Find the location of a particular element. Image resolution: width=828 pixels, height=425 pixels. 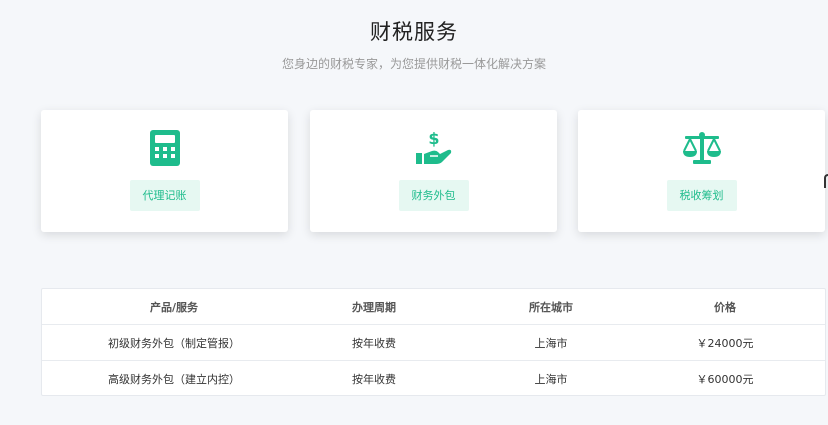

service-tag-label: 代理记账 is located at coordinates (164, 195).